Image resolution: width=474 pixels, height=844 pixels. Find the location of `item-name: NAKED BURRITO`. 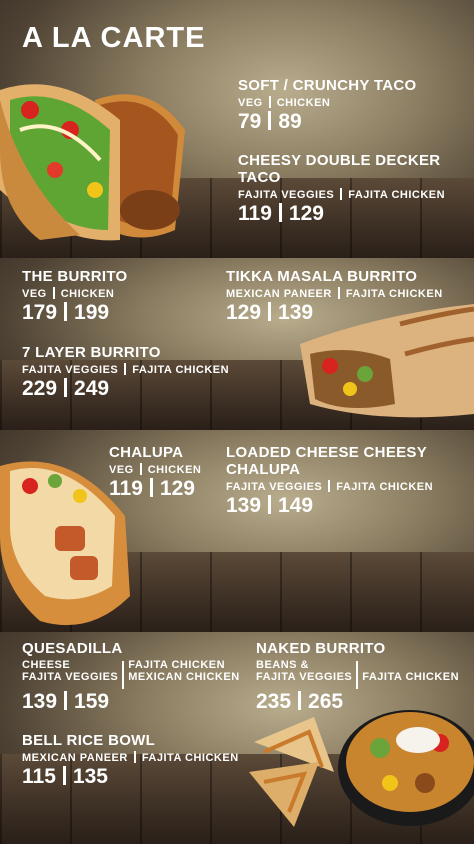

item-name: NAKED BURRITO is located at coordinates (321, 648).